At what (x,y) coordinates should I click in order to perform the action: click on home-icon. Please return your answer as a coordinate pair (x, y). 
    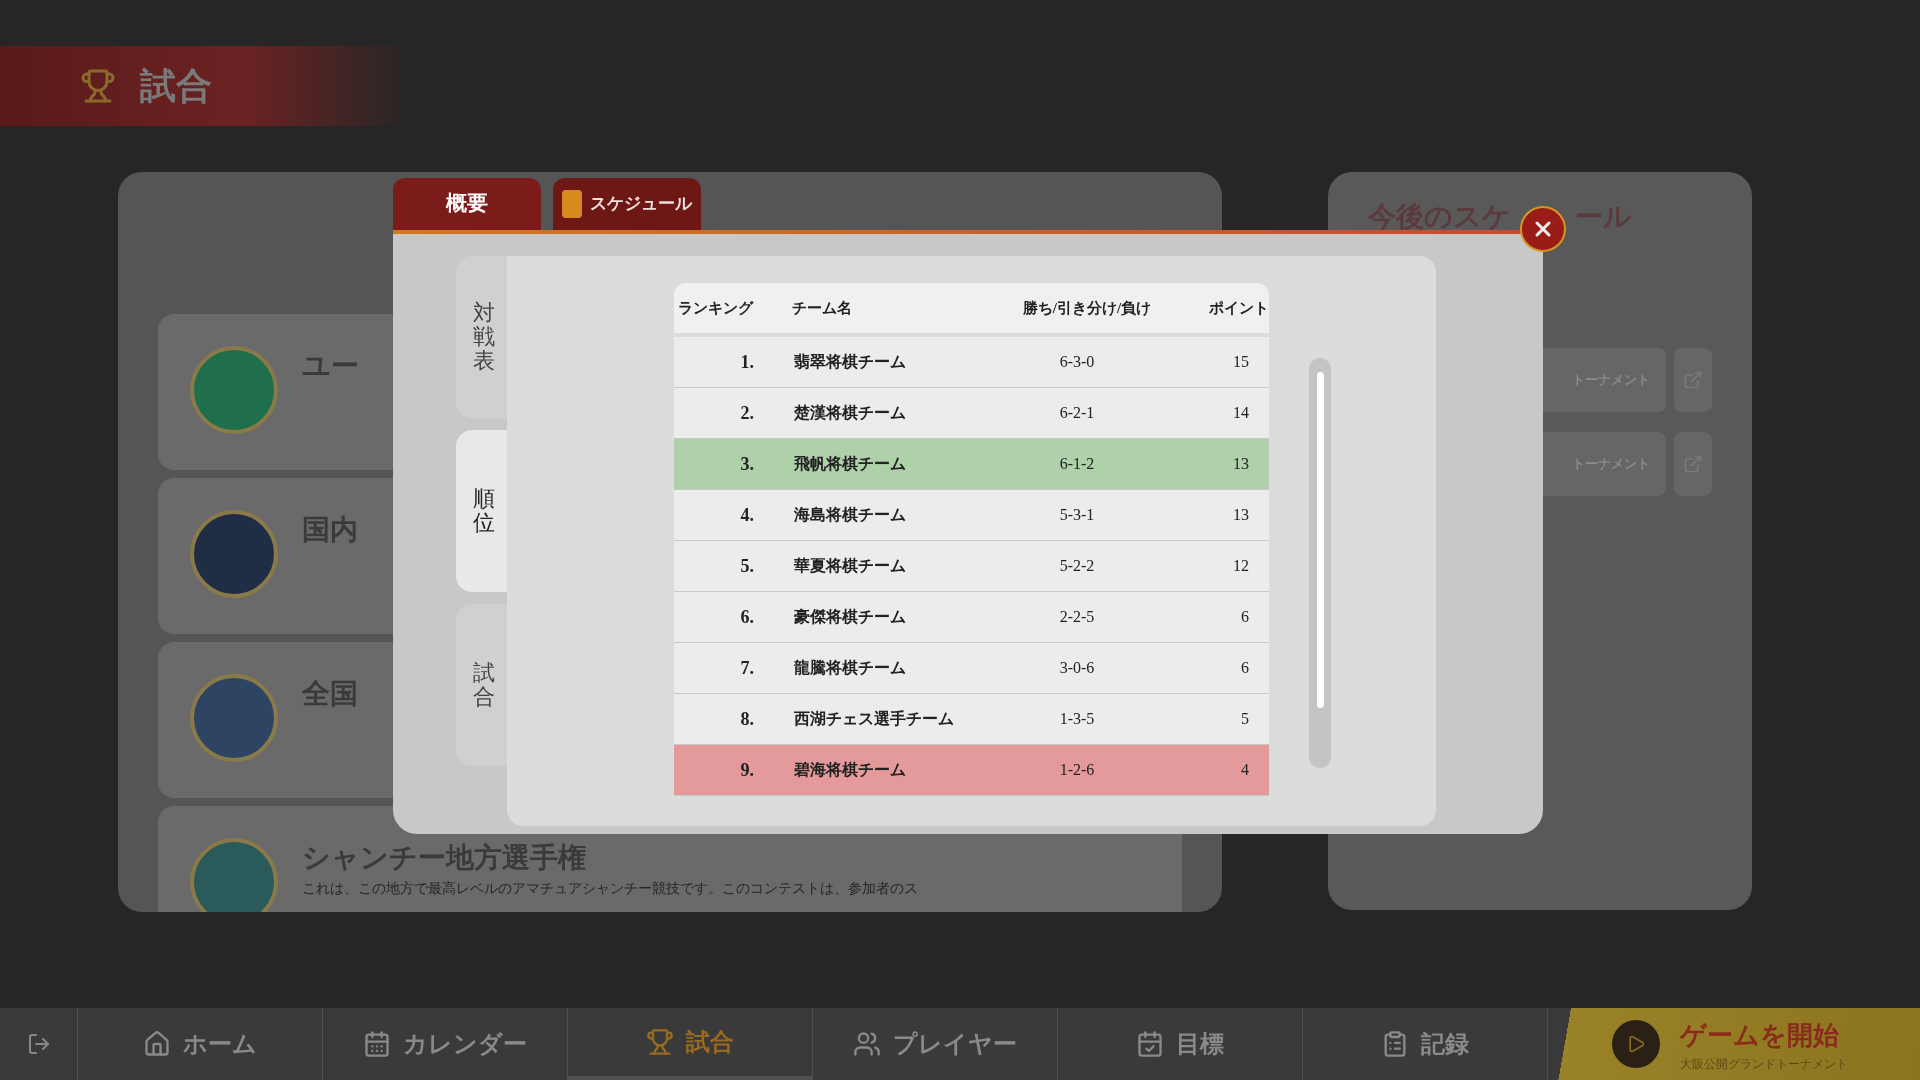
    Looking at the image, I should click on (157, 1044).